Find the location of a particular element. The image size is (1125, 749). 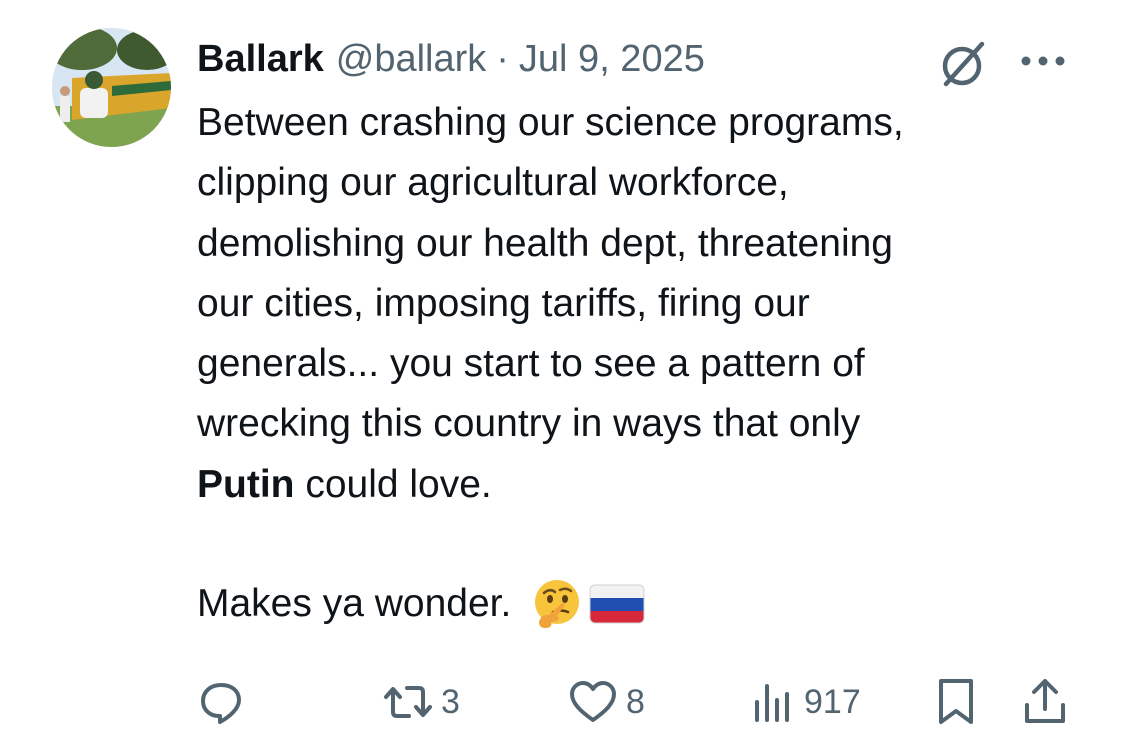

avatar-image is located at coordinates (111, 87).